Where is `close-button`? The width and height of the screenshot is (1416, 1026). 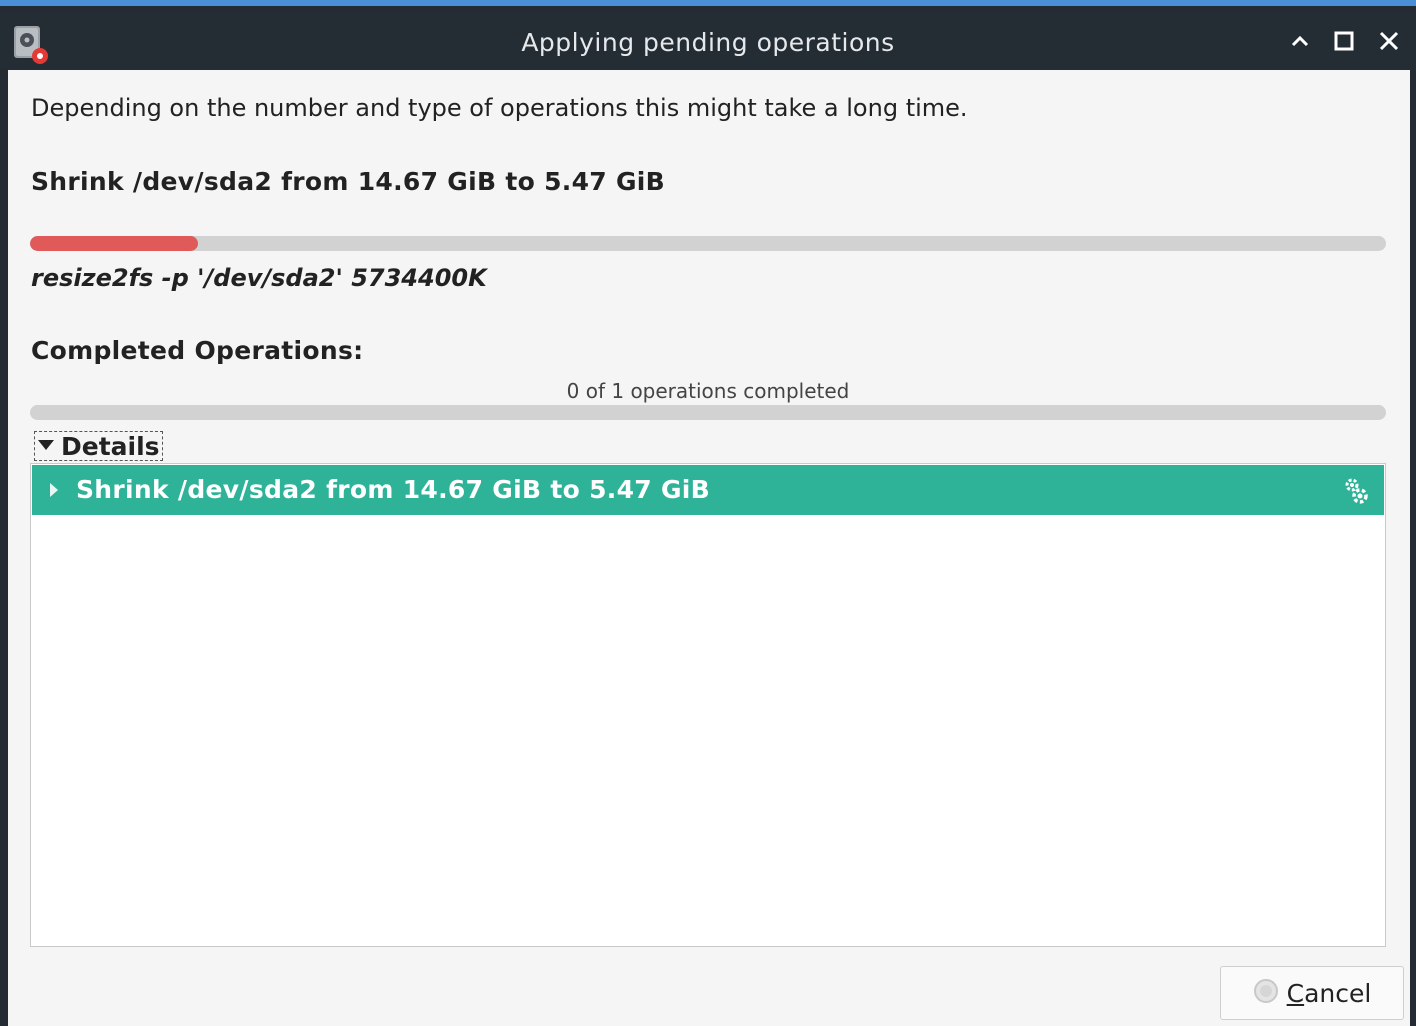
close-button is located at coordinates (1389, 43).